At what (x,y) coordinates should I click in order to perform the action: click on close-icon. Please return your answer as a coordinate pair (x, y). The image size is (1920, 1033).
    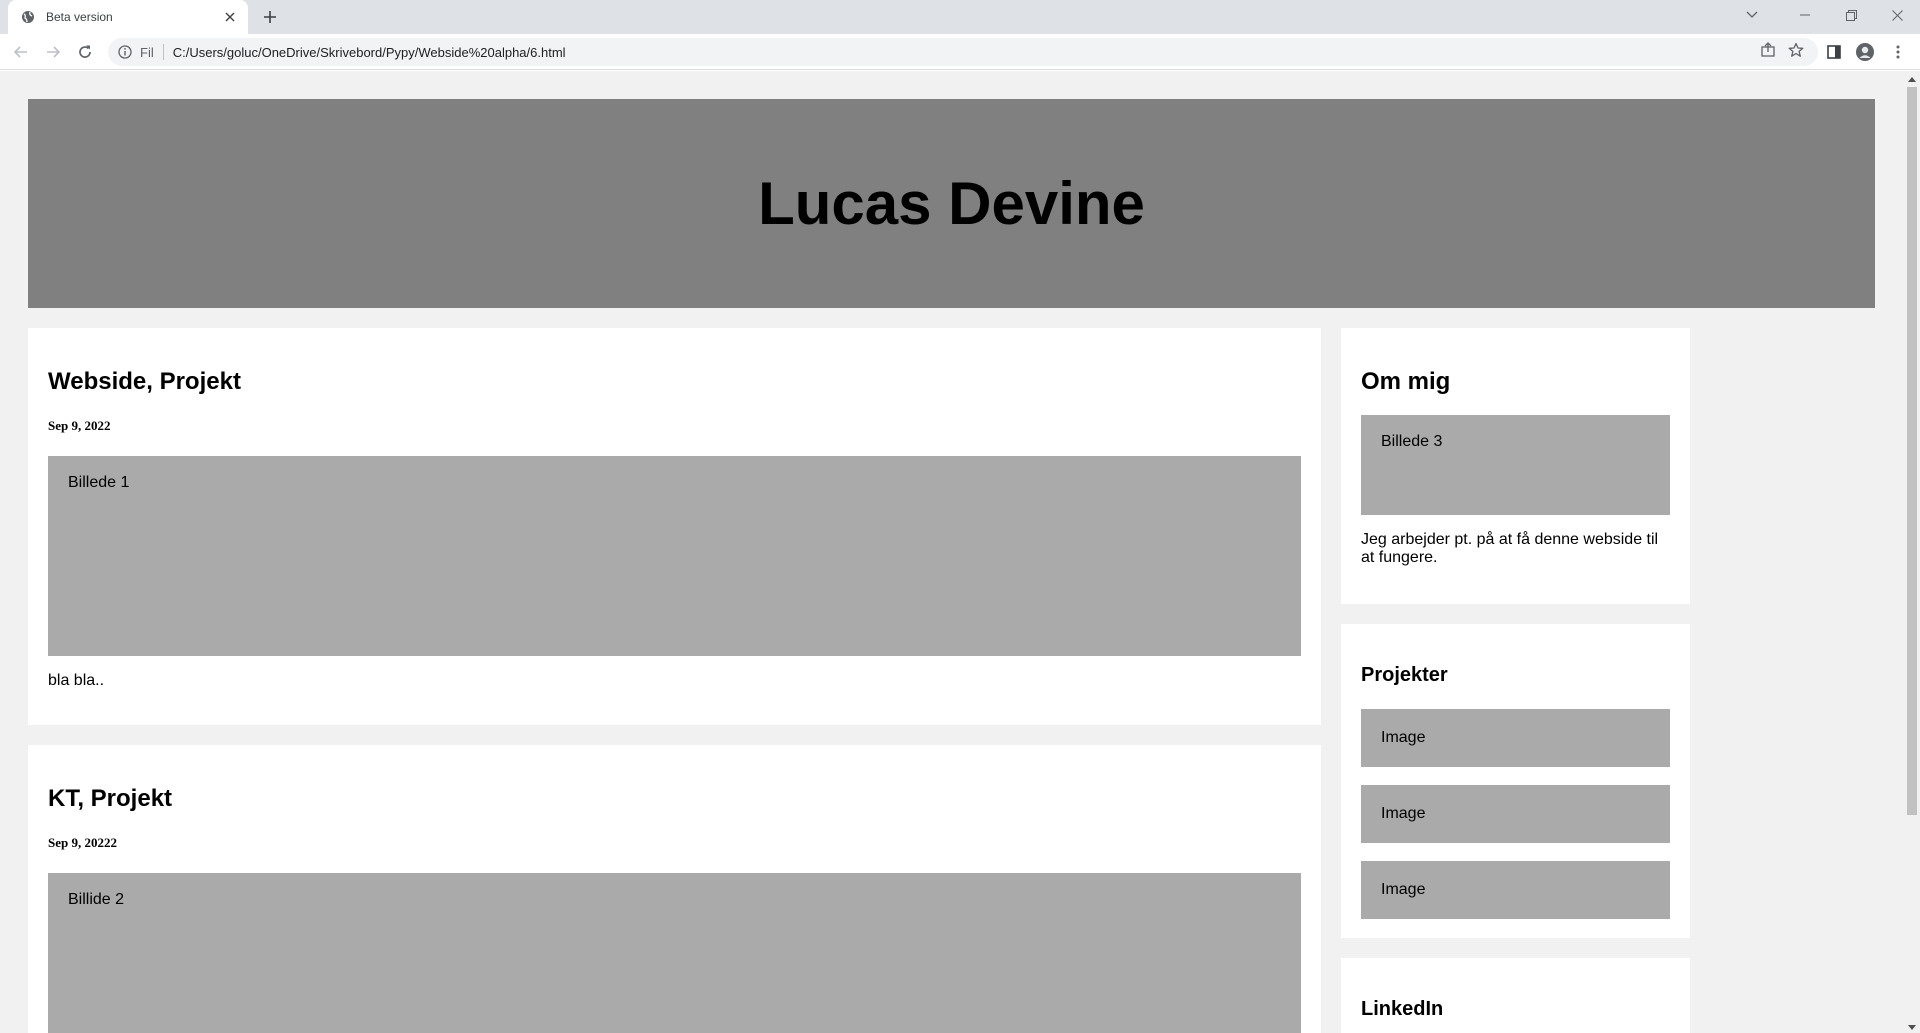
    Looking at the image, I should click on (1897, 15).